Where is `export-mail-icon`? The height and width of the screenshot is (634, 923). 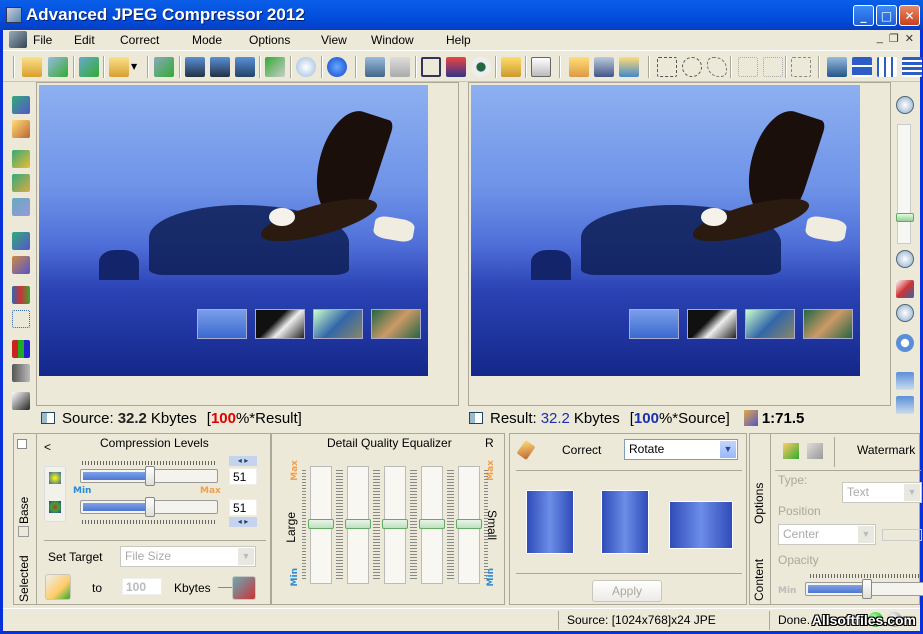 export-mail-icon is located at coordinates (275, 67).